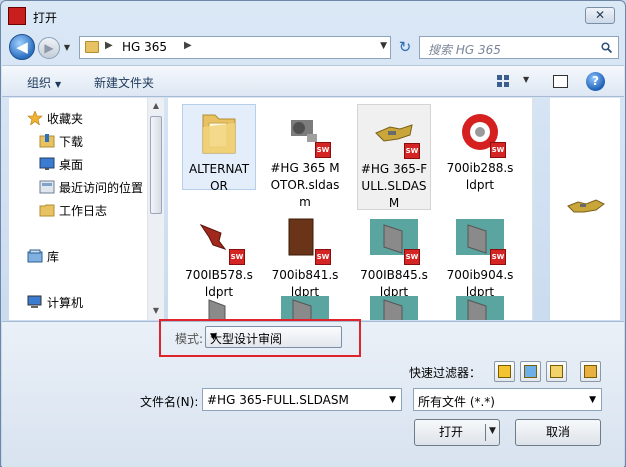 The image size is (626, 467). Describe the element at coordinates (600, 15) in the screenshot. I see `close-button: ✕` at that location.